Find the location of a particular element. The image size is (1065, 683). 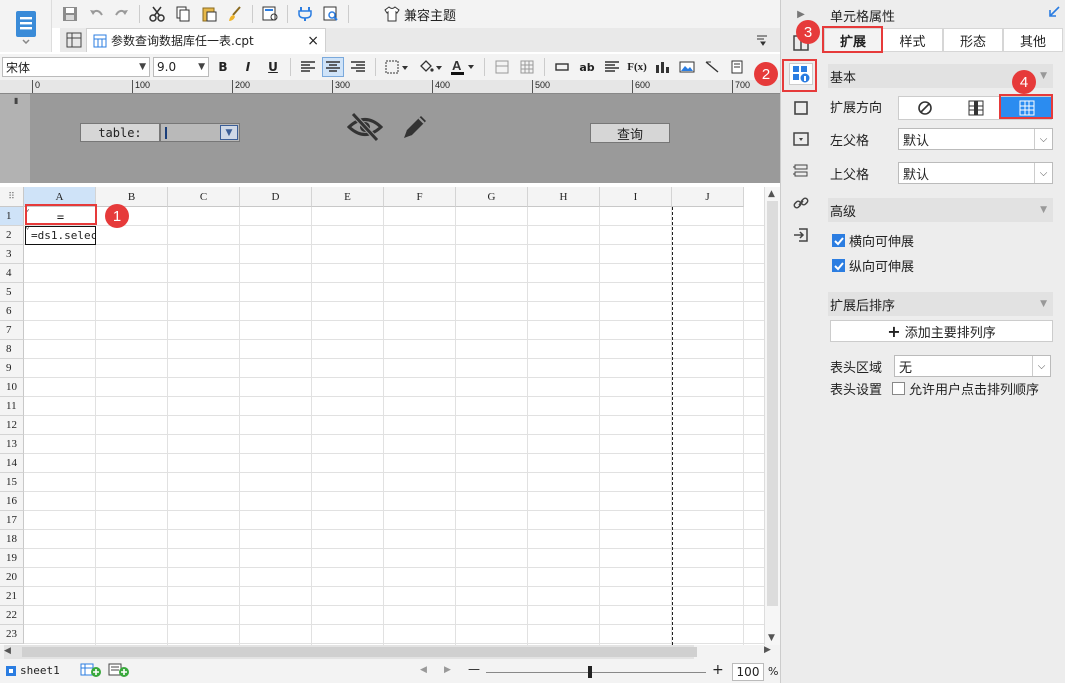

row-header: 12 is located at coordinates (12, 425).